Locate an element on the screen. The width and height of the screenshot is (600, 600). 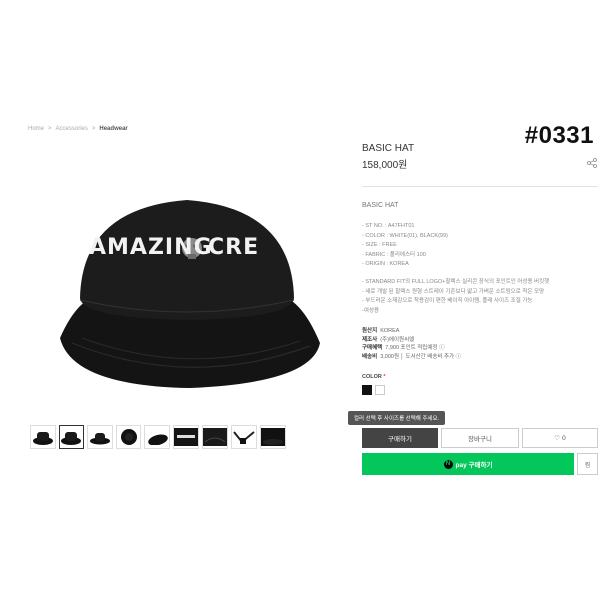
product-subtitle: BASIC HAT is located at coordinates (380, 205).